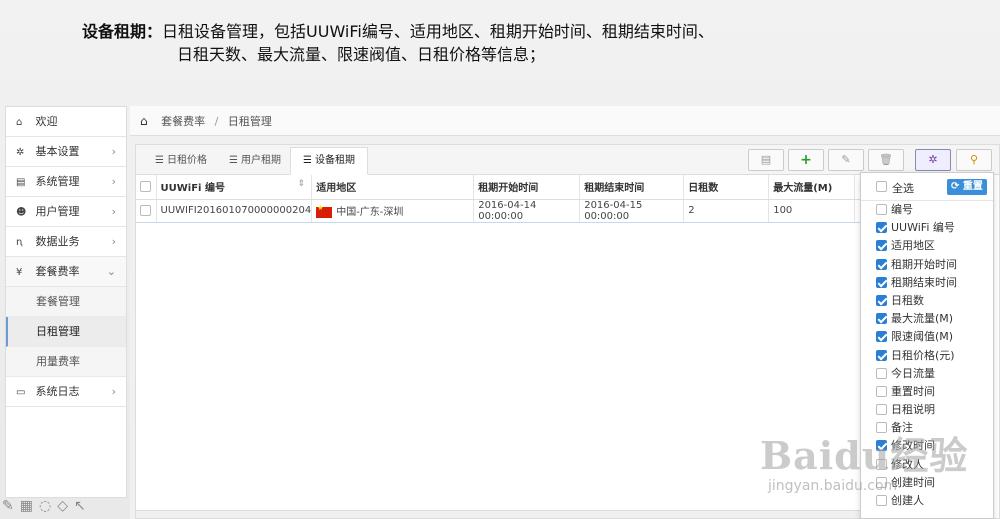 This screenshot has width=1000, height=519. I want to click on breadcrumb: ⌂ 套餐费率 / 日租管理, so click(565, 121).